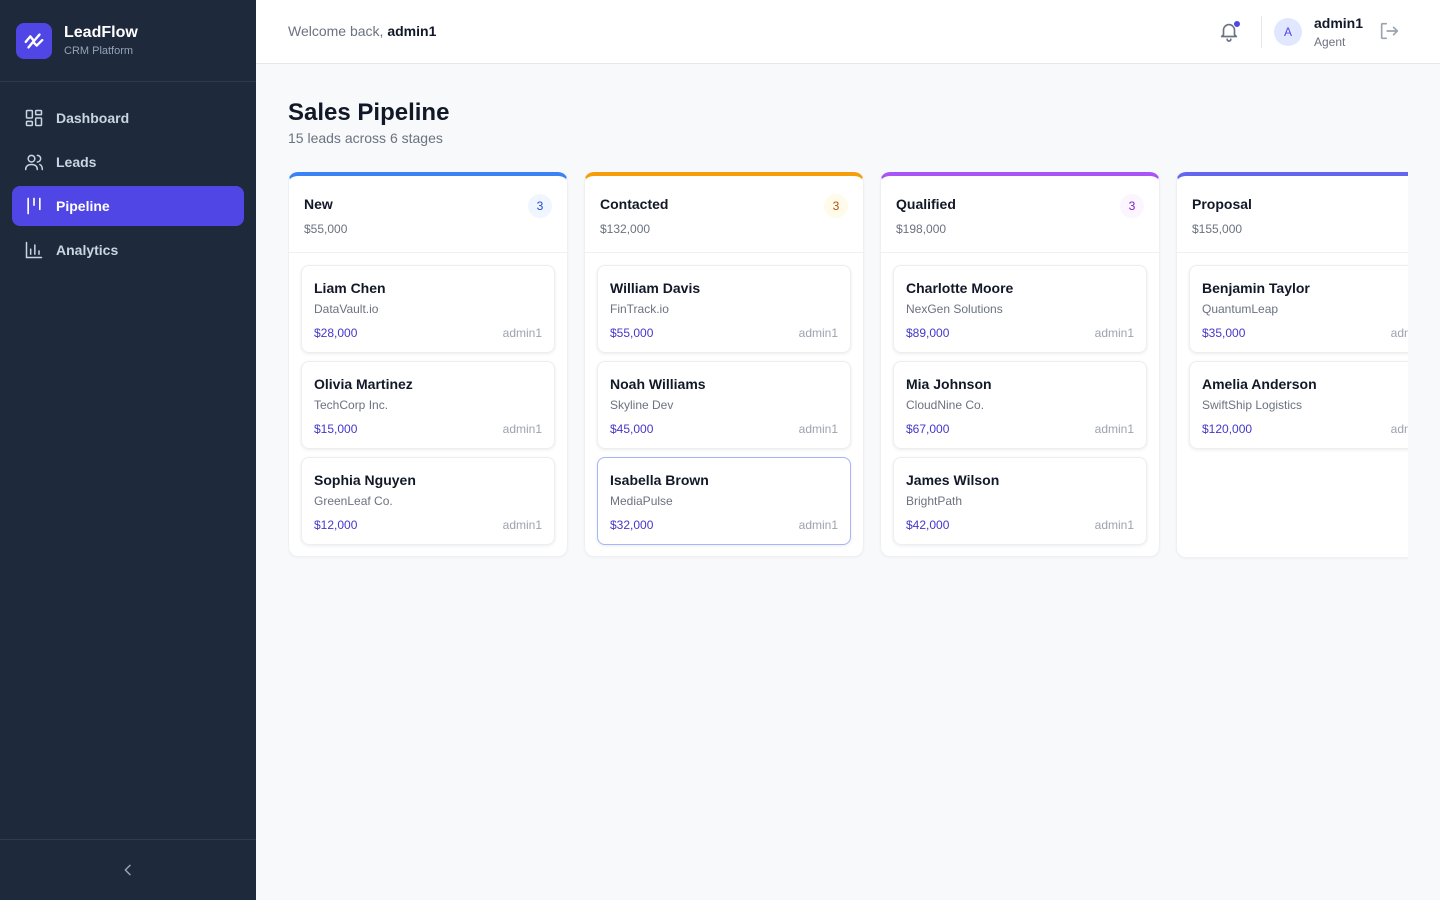  I want to click on sidebar-item-analytics: Analytics, so click(128, 250).